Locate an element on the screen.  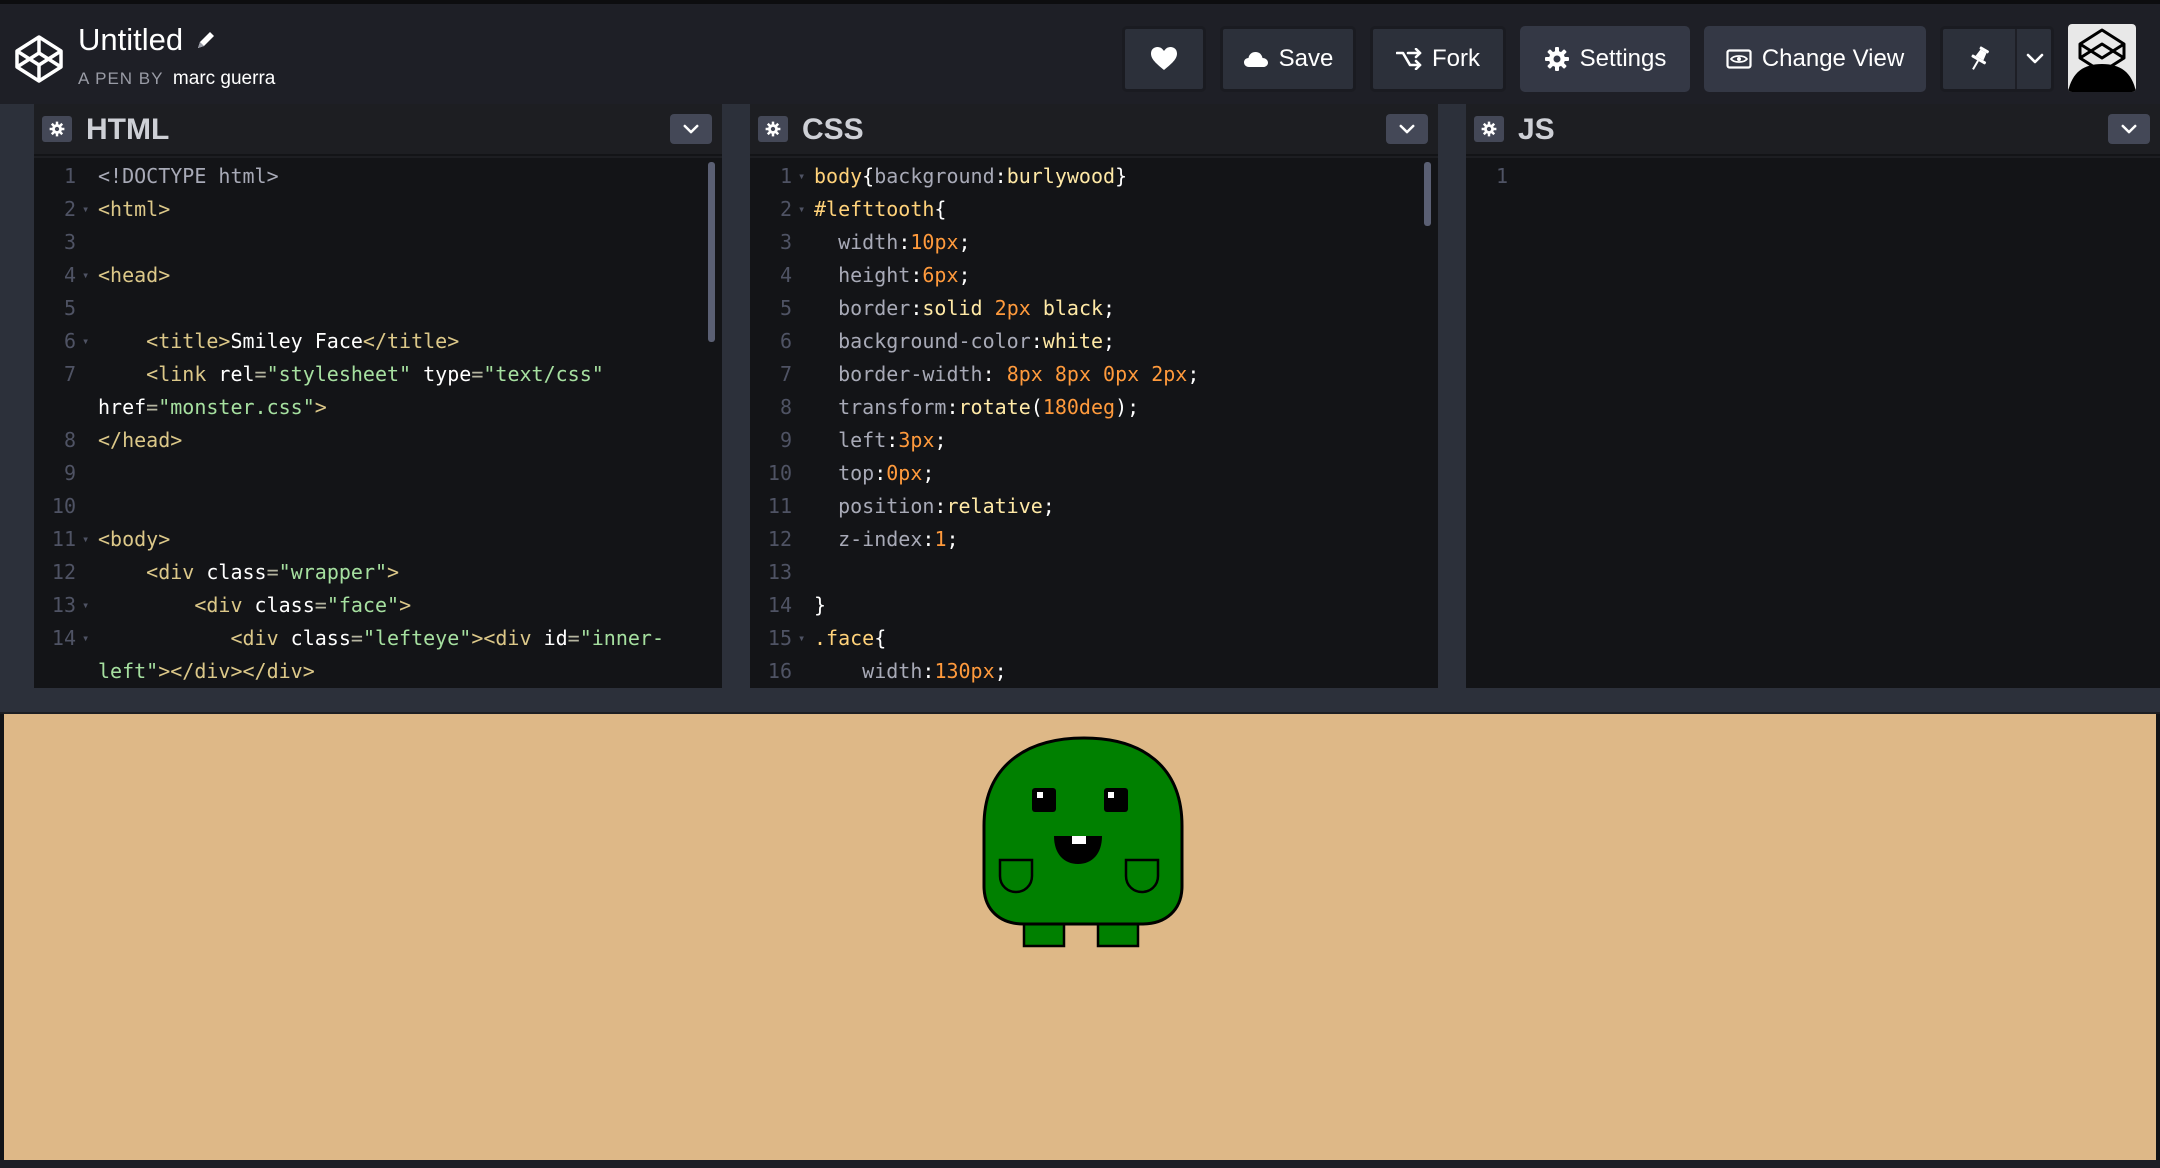
code-line: 13 is located at coordinates (1094, 572).